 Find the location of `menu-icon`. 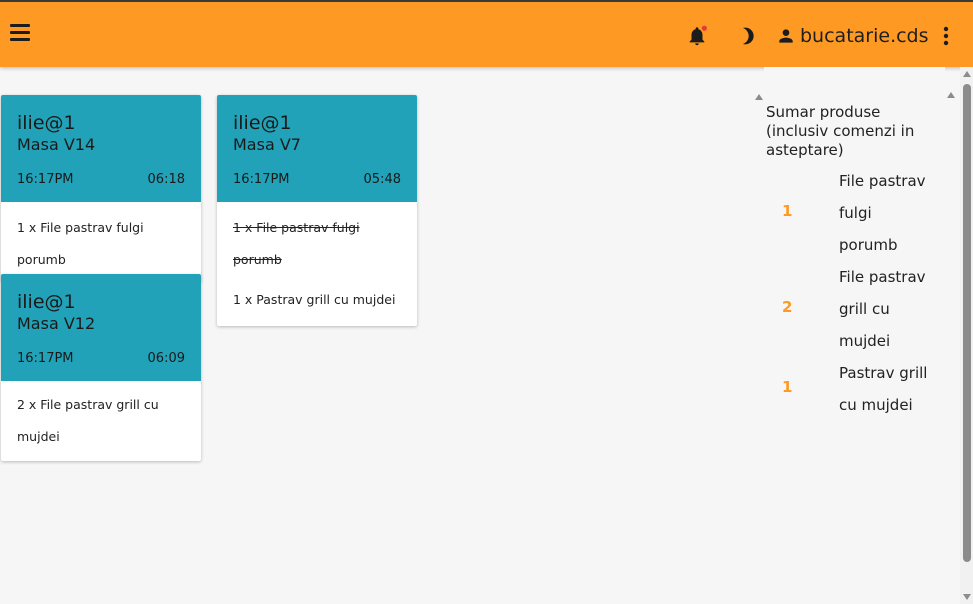

menu-icon is located at coordinates (21, 34).